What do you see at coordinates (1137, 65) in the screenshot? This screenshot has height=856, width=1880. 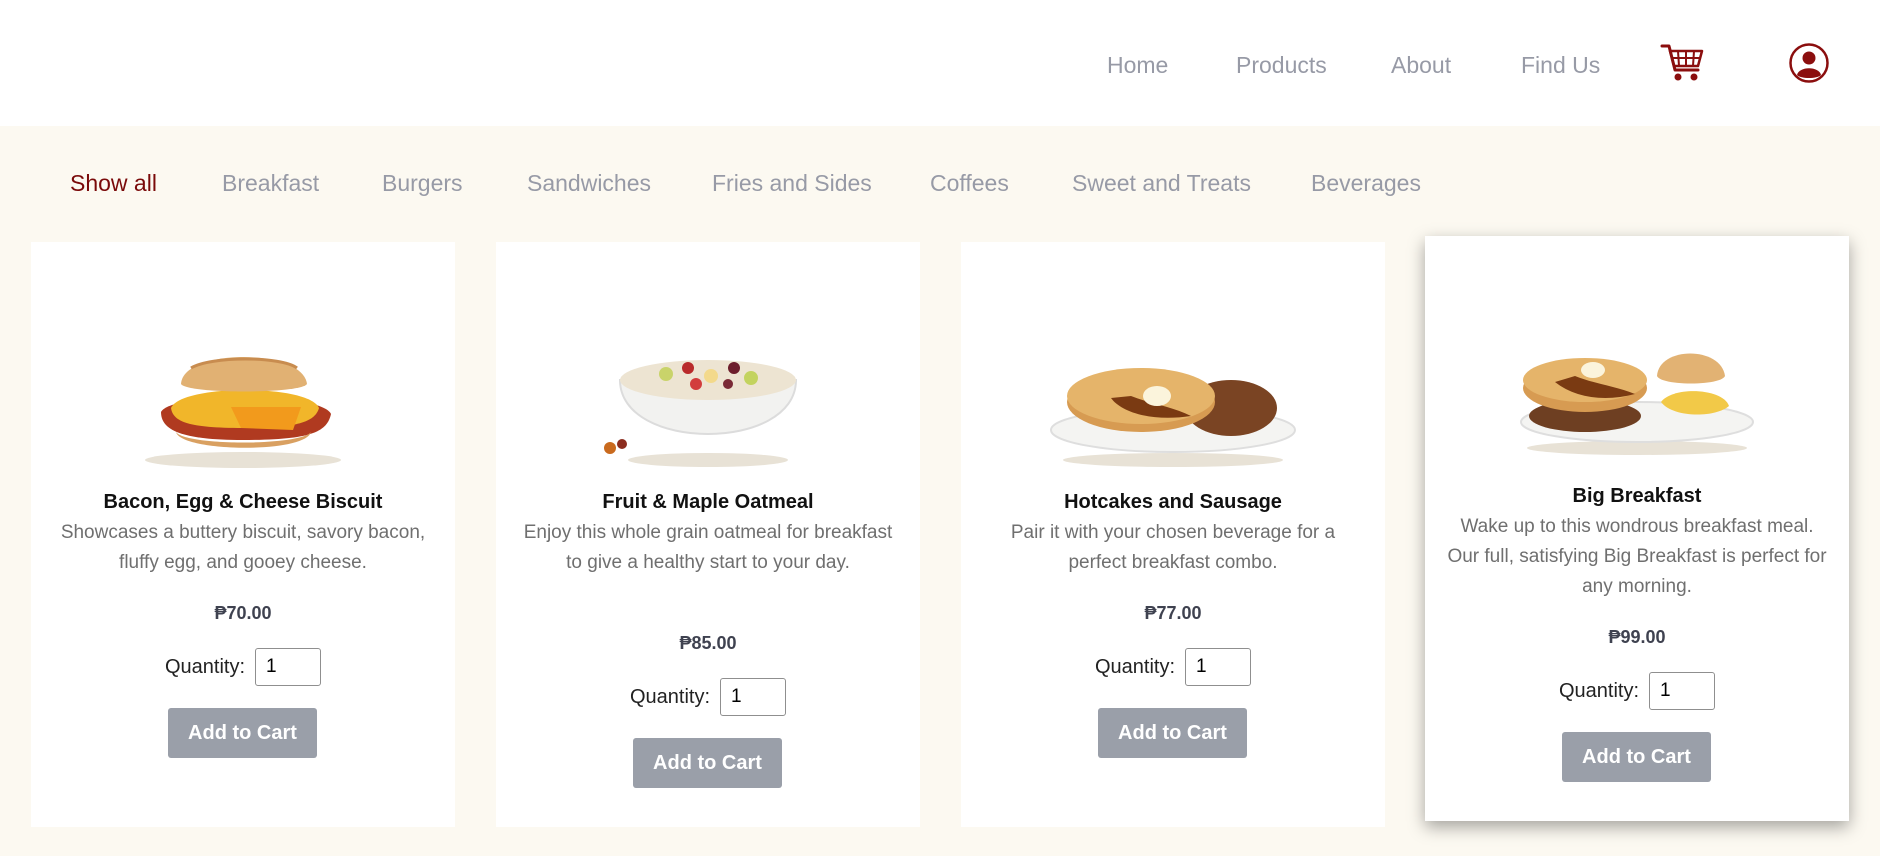 I see `nav-home: Home` at bounding box center [1137, 65].